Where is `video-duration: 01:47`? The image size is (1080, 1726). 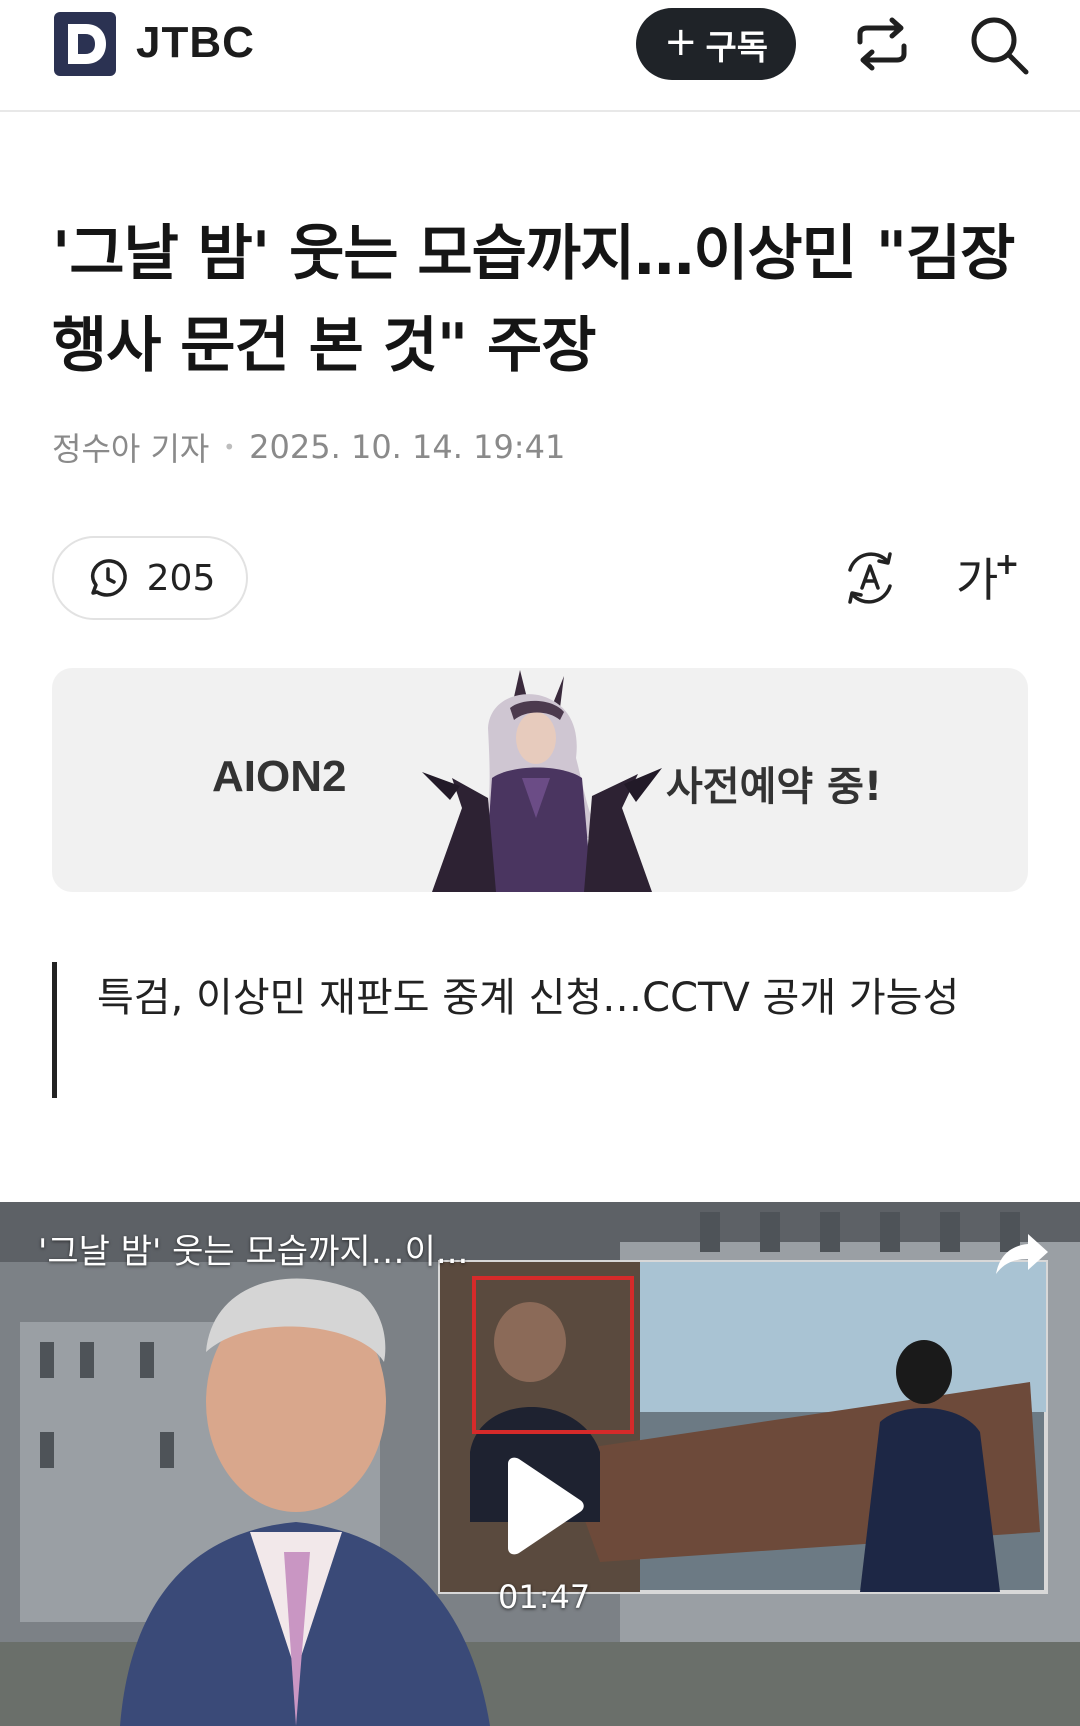 video-duration: 01:47 is located at coordinates (544, 1597).